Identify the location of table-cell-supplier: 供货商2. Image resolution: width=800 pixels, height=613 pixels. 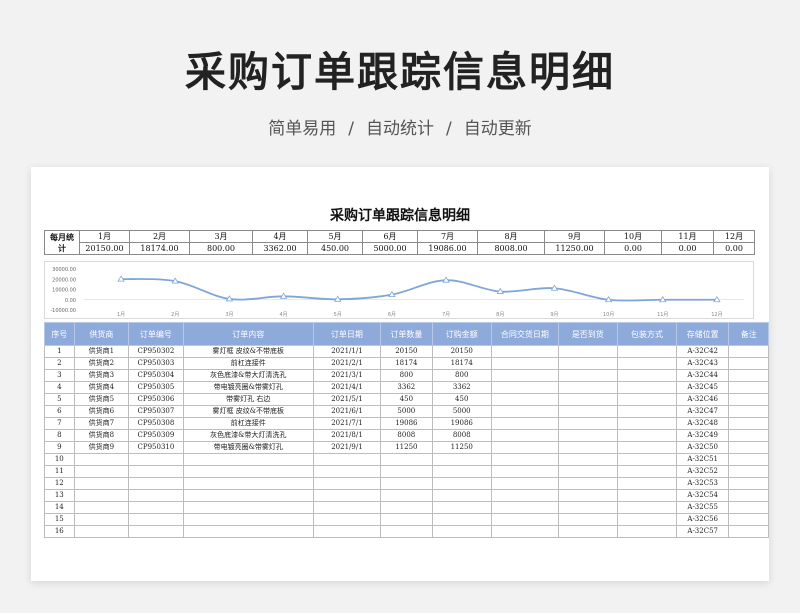
(101, 363).